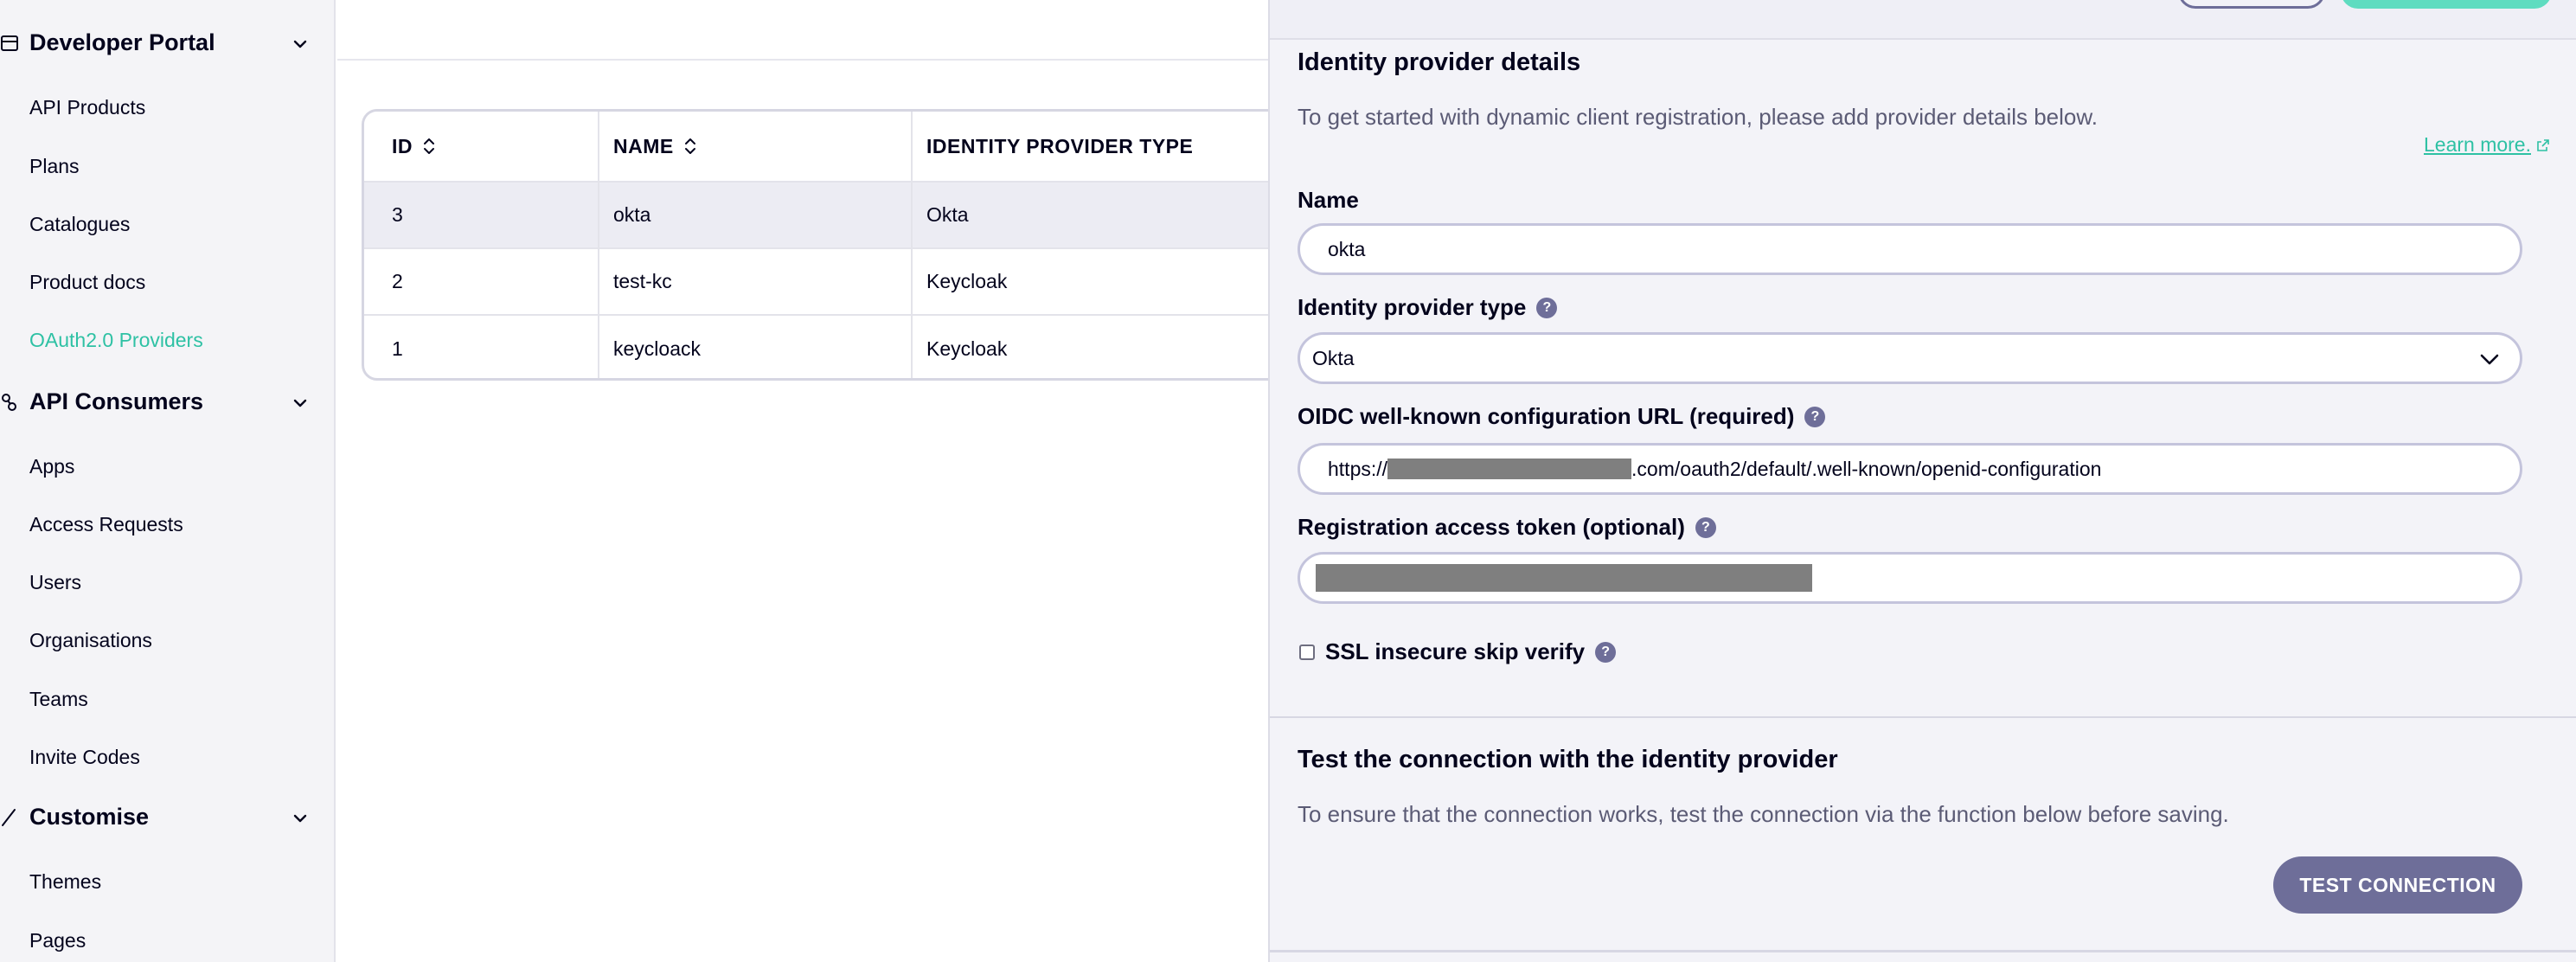  Describe the element at coordinates (481, 347) in the screenshot. I see `cell-id: 1` at that location.